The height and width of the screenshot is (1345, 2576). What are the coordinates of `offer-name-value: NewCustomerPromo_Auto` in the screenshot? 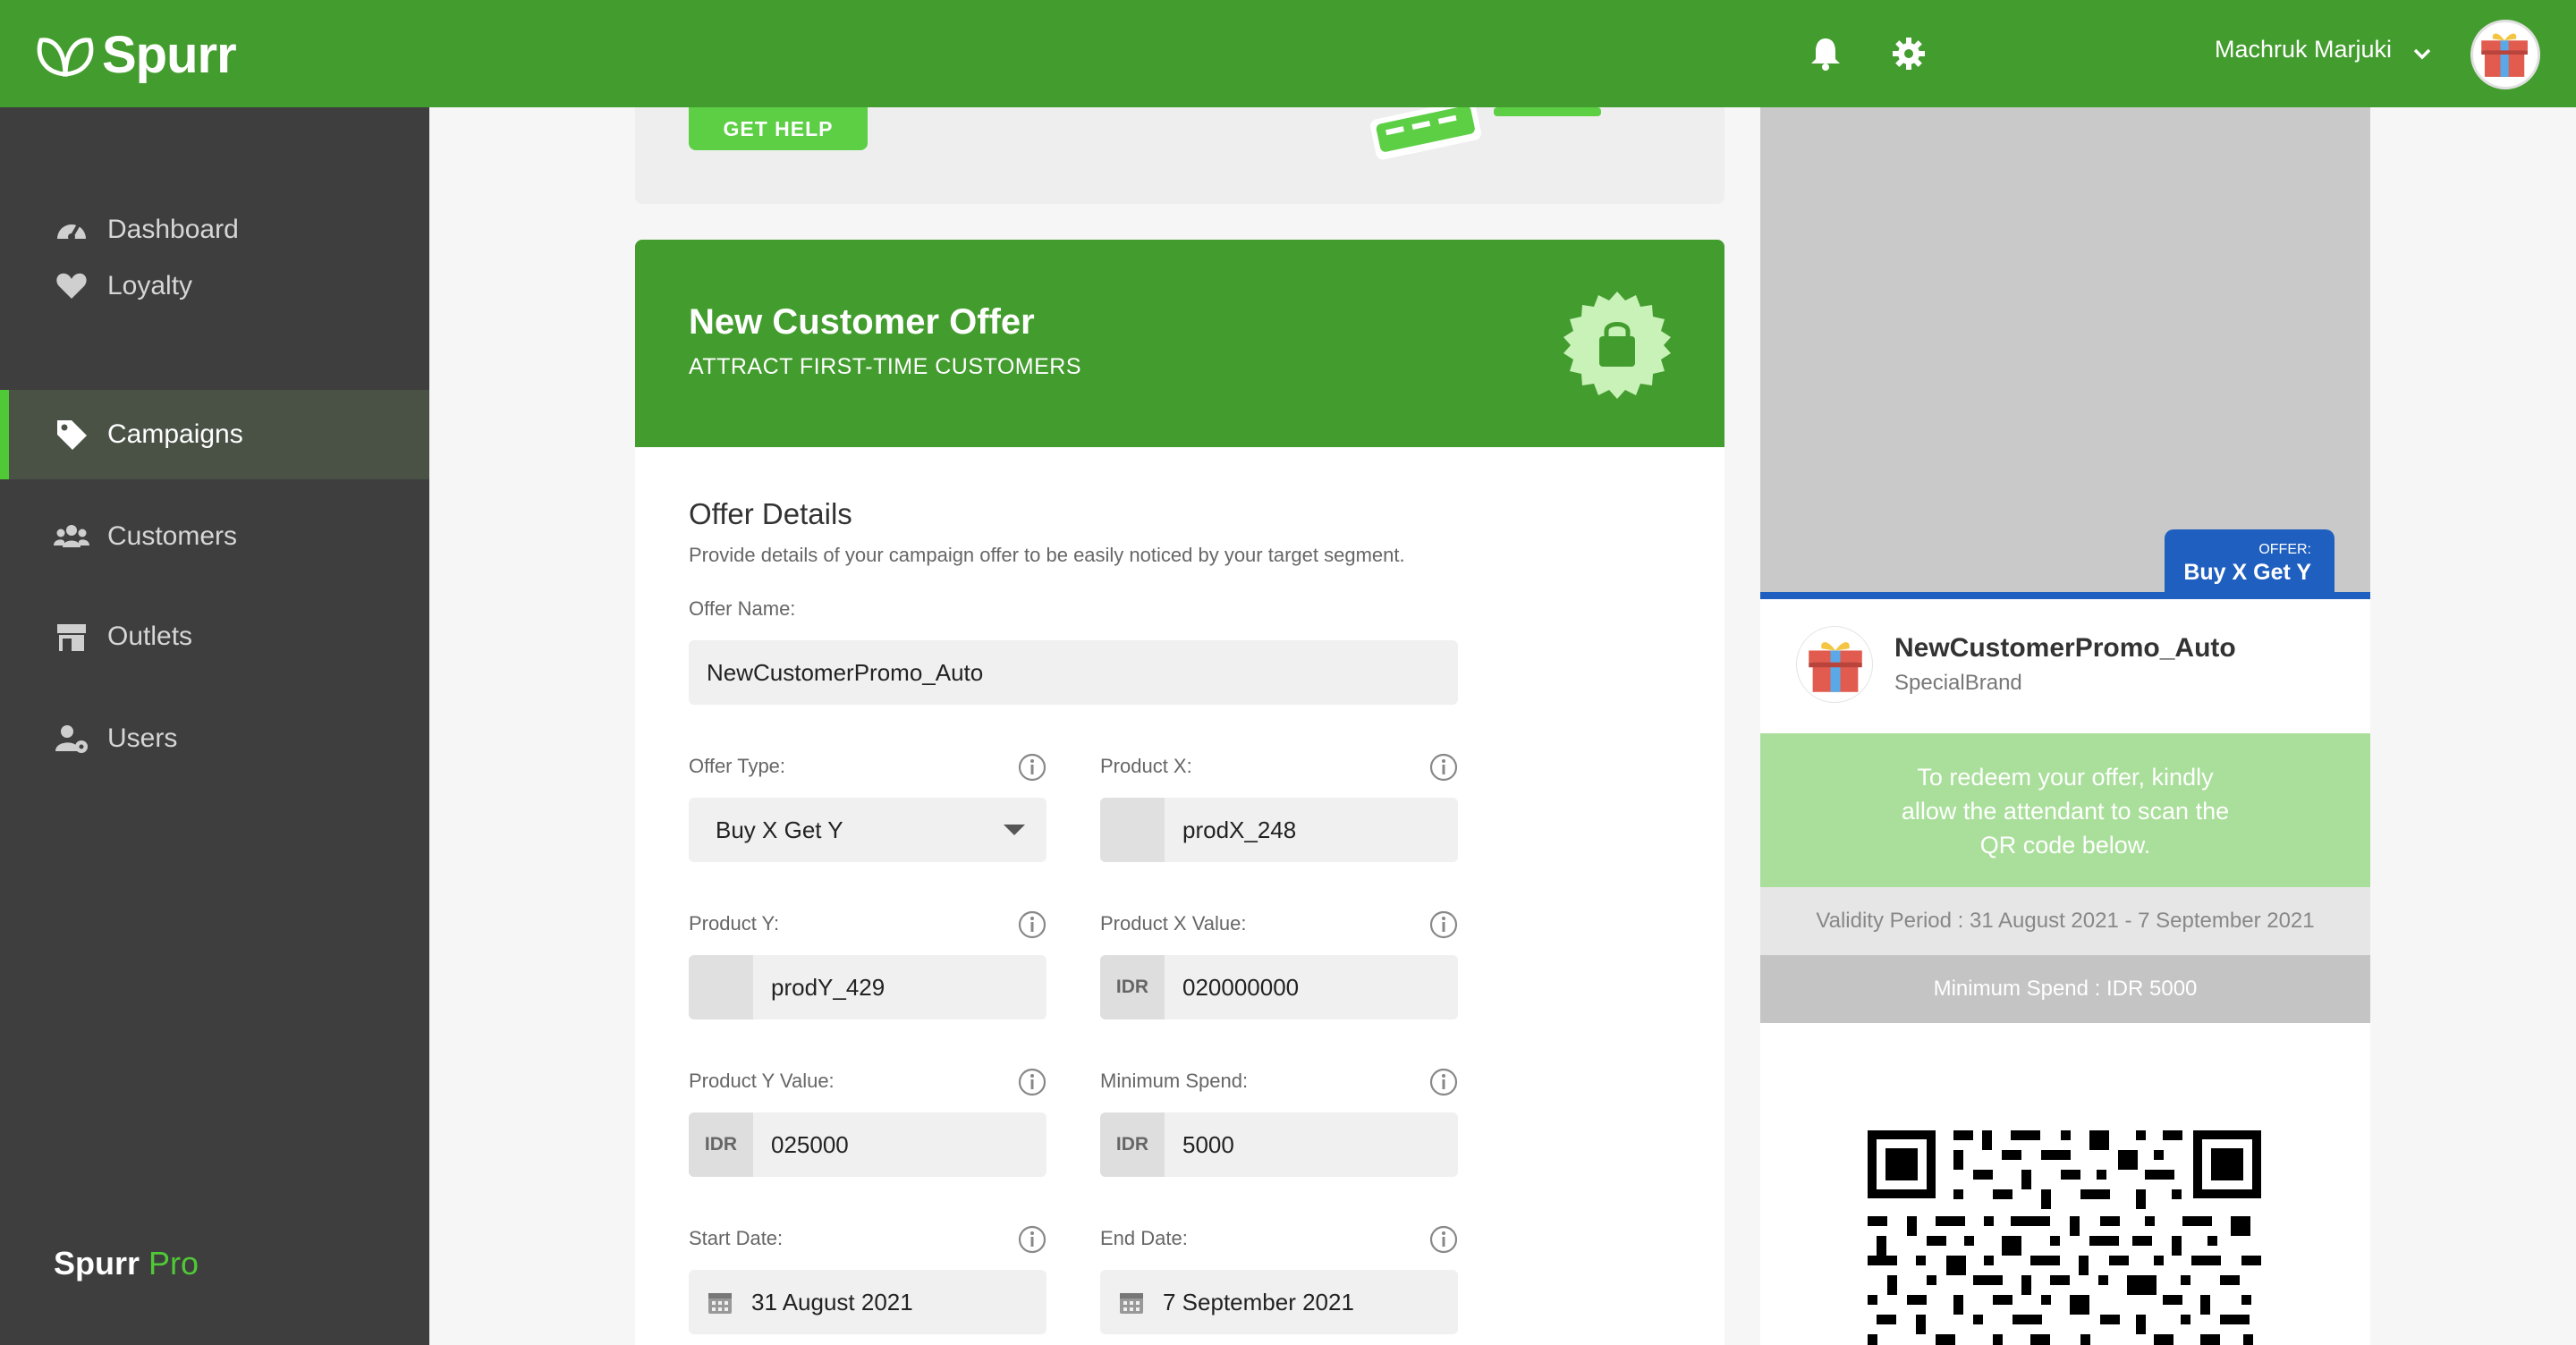 It's located at (845, 672).